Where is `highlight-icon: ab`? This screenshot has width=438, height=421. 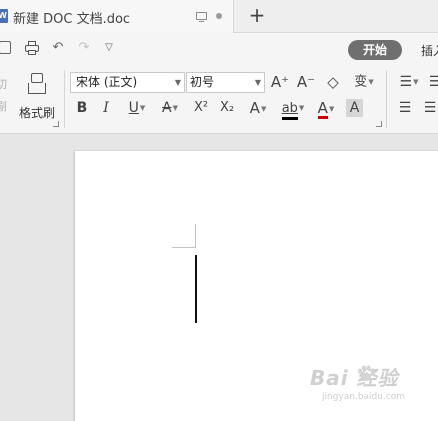 highlight-icon: ab is located at coordinates (289, 110).